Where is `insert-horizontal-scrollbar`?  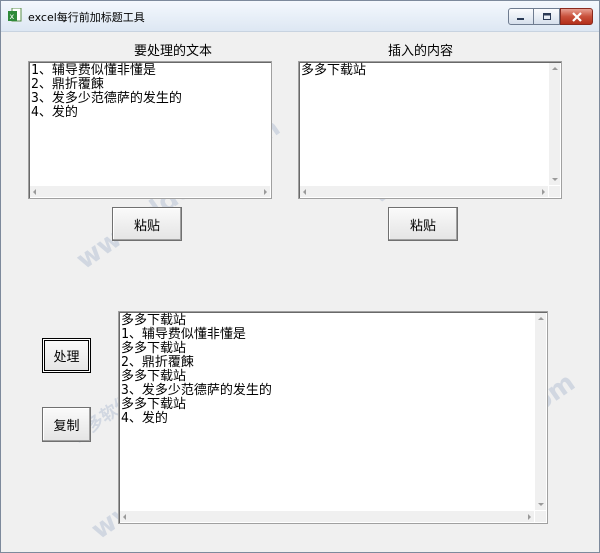
insert-horizontal-scrollbar is located at coordinates (424, 191).